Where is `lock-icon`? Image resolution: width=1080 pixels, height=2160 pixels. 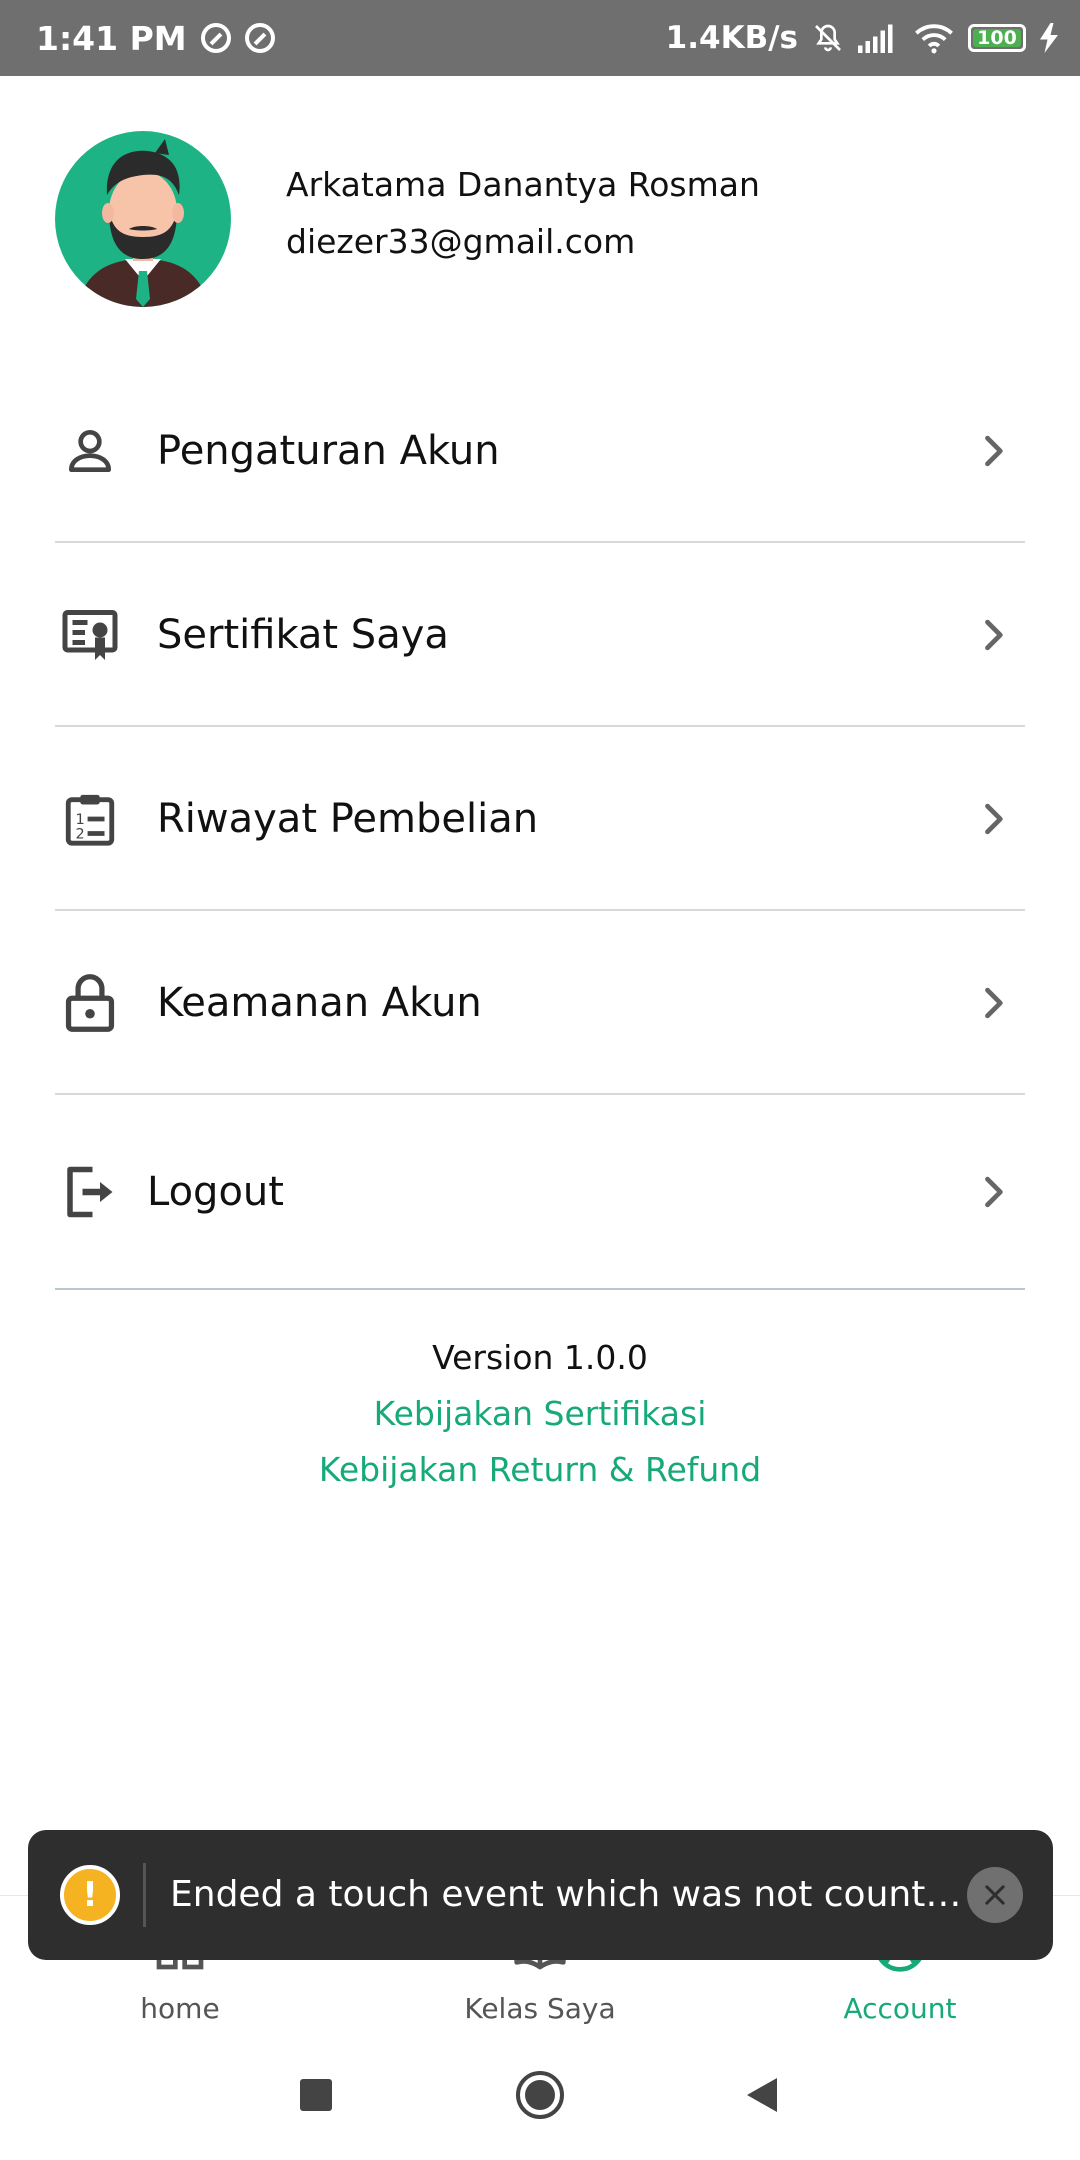
lock-icon is located at coordinates (90, 1003).